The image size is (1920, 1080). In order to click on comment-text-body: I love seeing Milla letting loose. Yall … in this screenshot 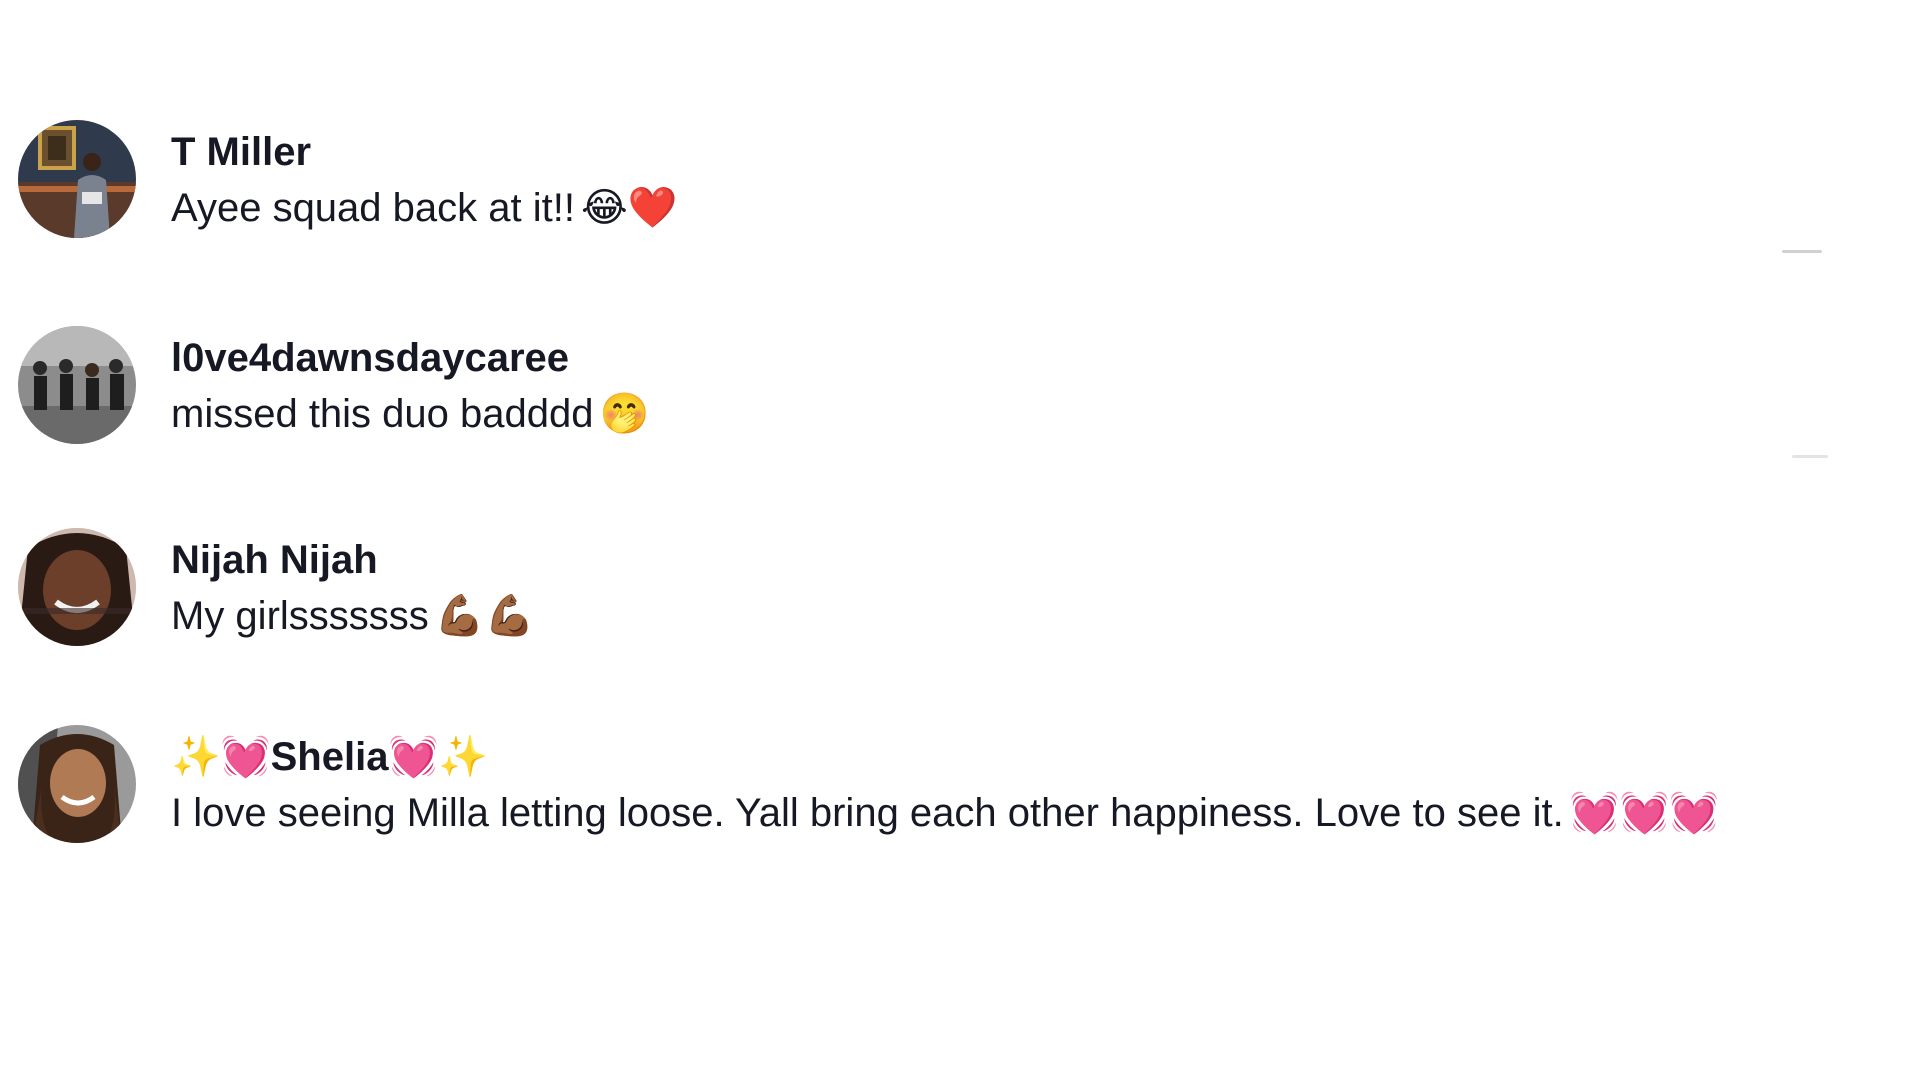, I will do `click(867, 813)`.